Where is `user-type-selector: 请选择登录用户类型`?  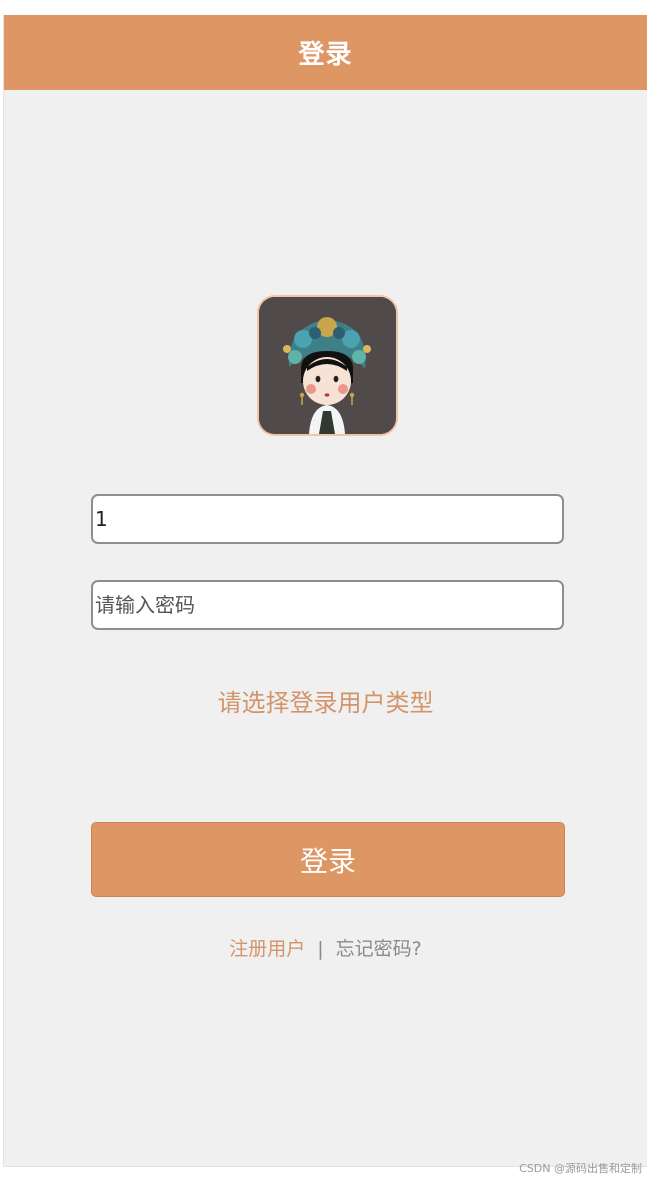 user-type-selector: 请选择登录用户类型 is located at coordinates (325, 700).